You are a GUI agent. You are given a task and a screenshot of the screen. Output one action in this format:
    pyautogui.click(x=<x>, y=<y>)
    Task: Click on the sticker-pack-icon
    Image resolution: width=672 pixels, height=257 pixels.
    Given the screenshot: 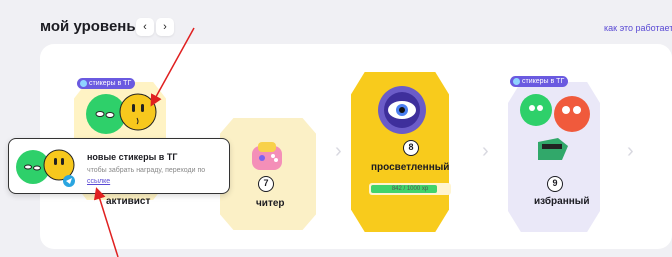 What is the action you would take?
    pyautogui.click(x=555, y=127)
    